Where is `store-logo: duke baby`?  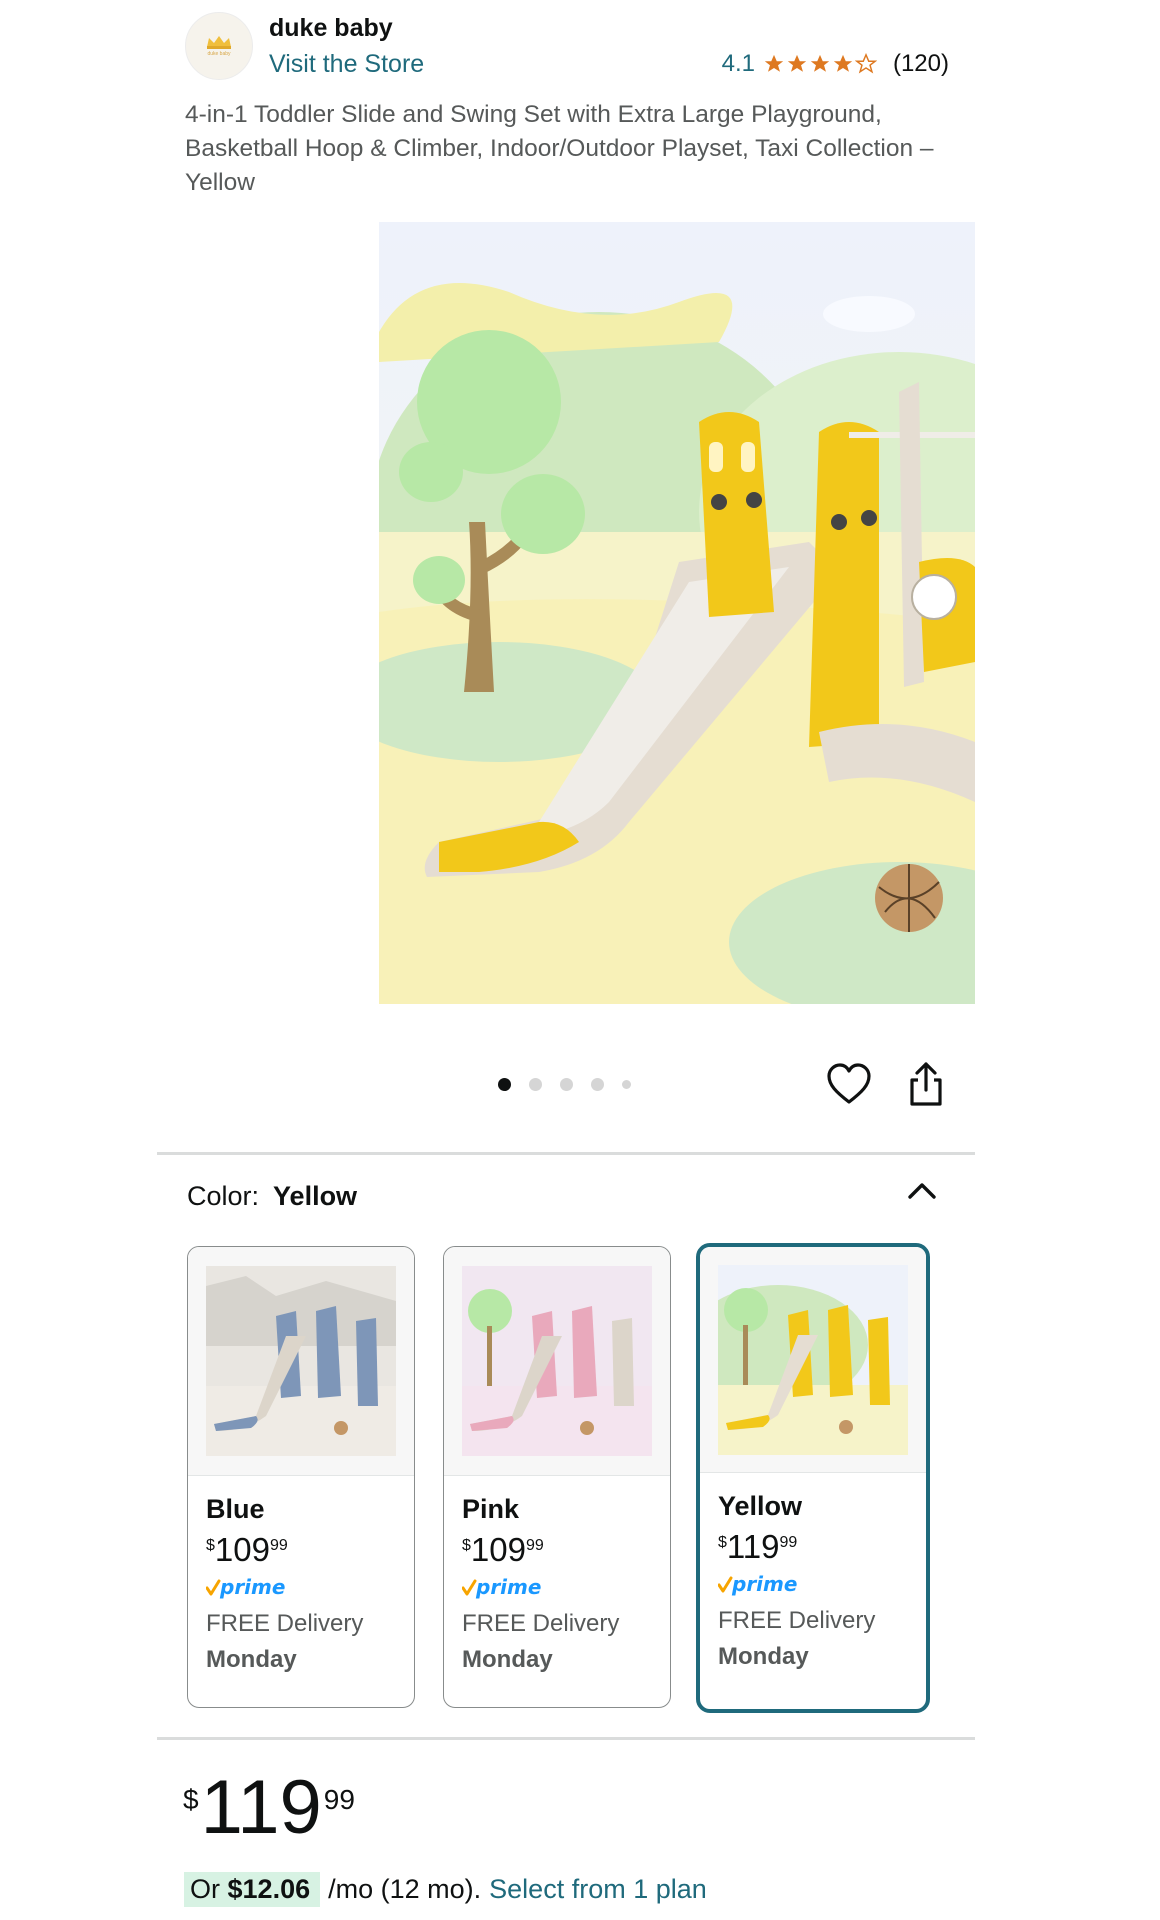
store-logo: duke baby is located at coordinates (219, 46).